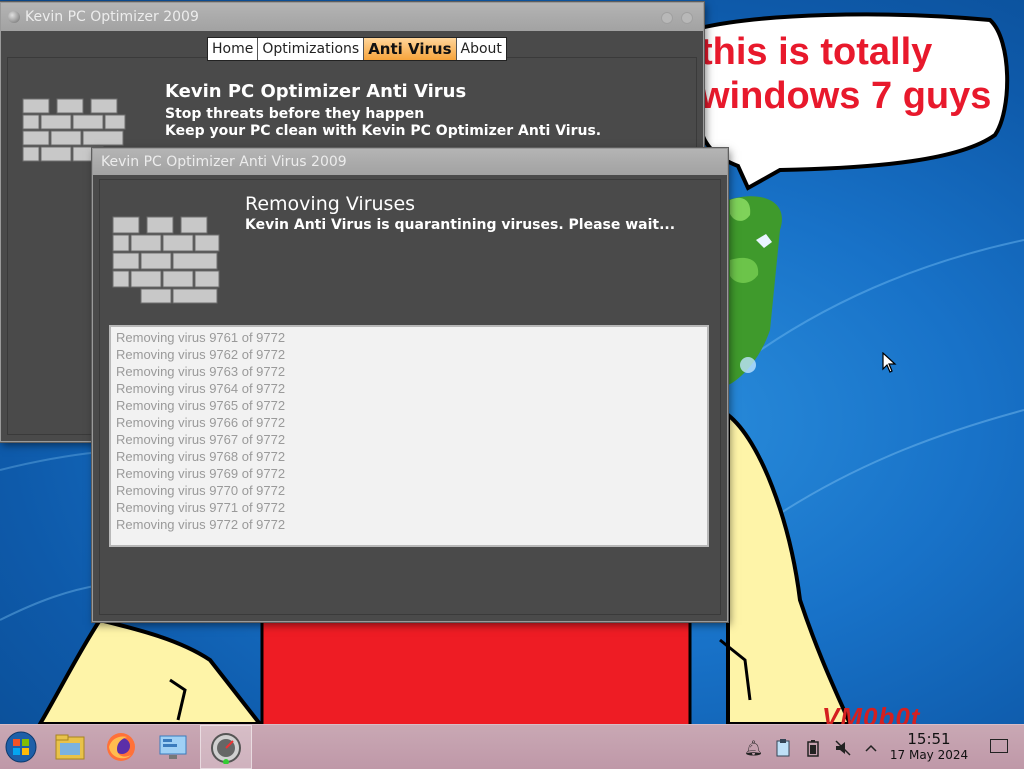  Describe the element at coordinates (850, 74) in the screenshot. I see `speech-bubble: this is totally windows 7 guys` at that location.